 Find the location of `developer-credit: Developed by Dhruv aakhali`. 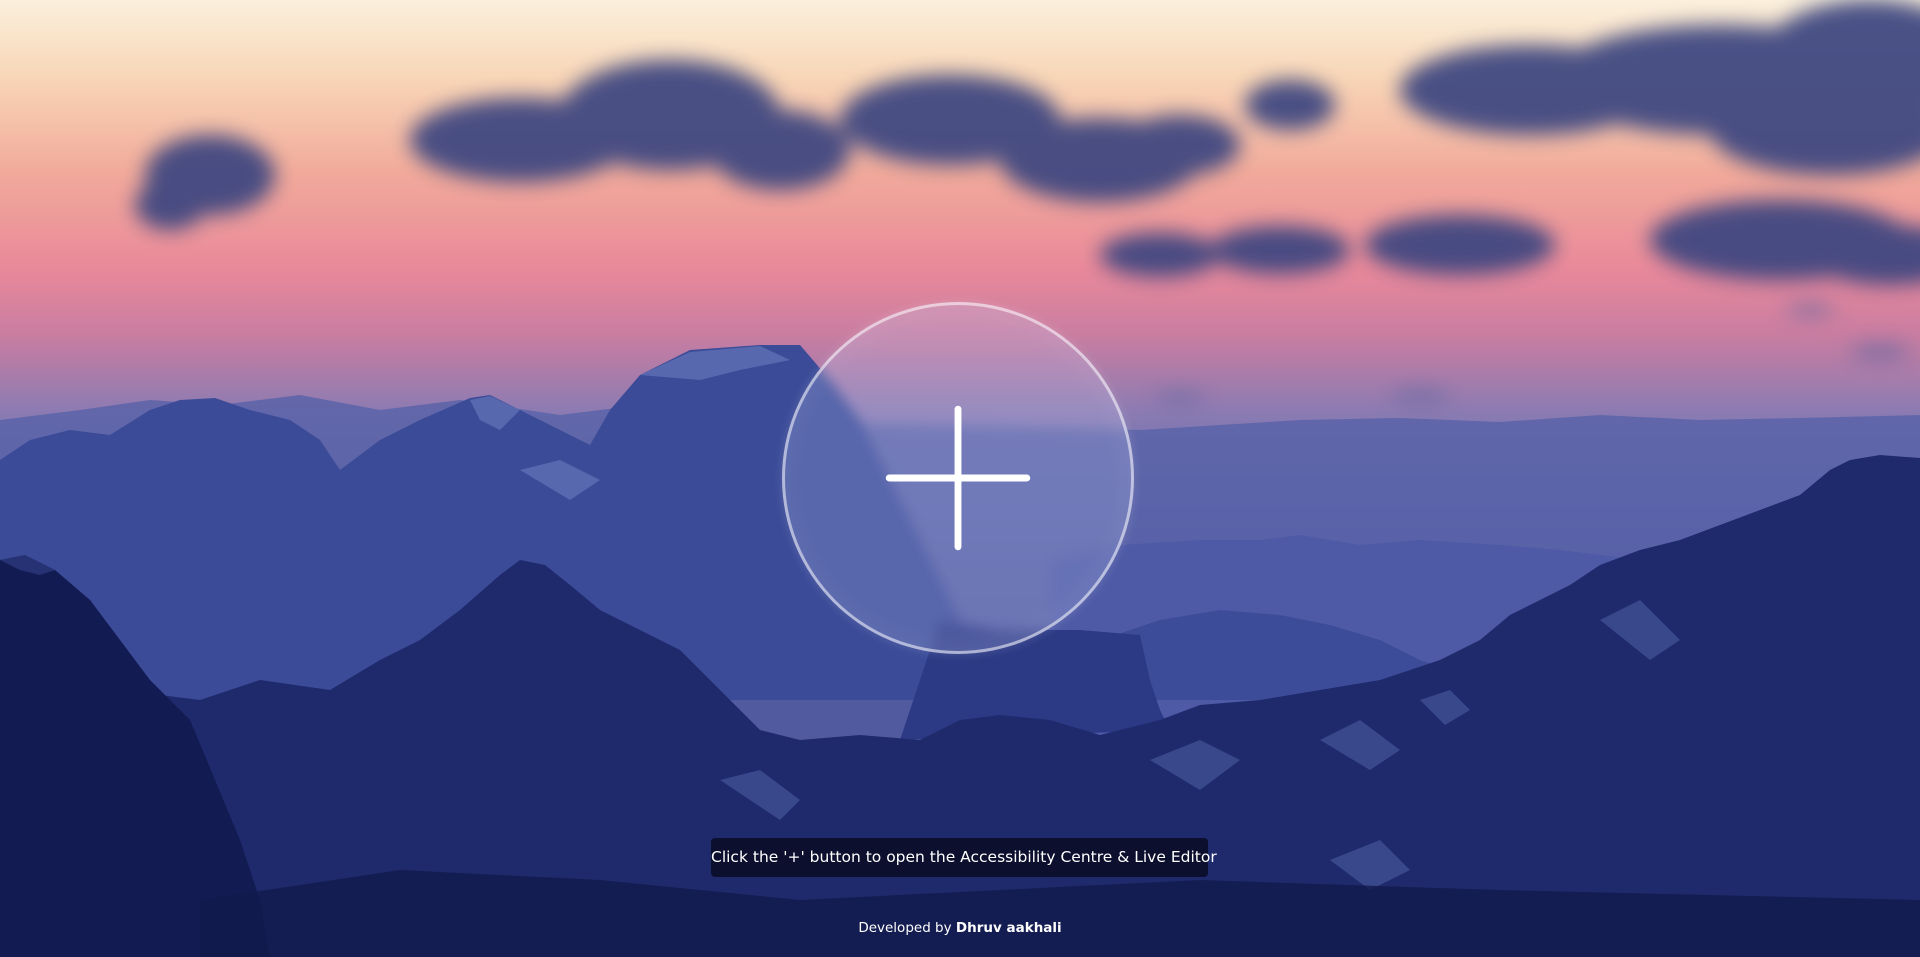

developer-credit: Developed by Dhruv aakhali is located at coordinates (960, 928).